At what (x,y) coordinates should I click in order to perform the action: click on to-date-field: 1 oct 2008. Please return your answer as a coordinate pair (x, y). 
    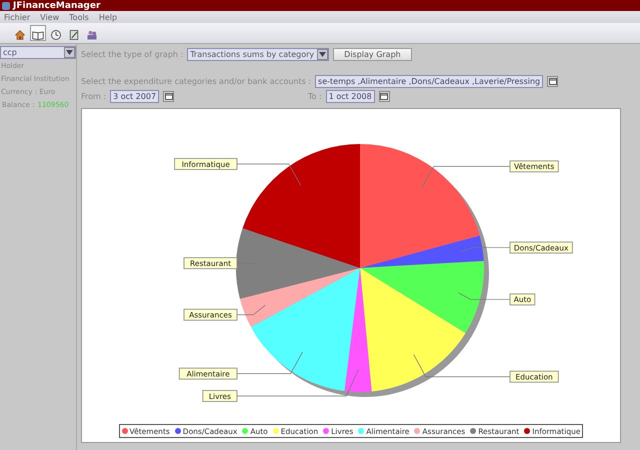
    Looking at the image, I should click on (350, 96).